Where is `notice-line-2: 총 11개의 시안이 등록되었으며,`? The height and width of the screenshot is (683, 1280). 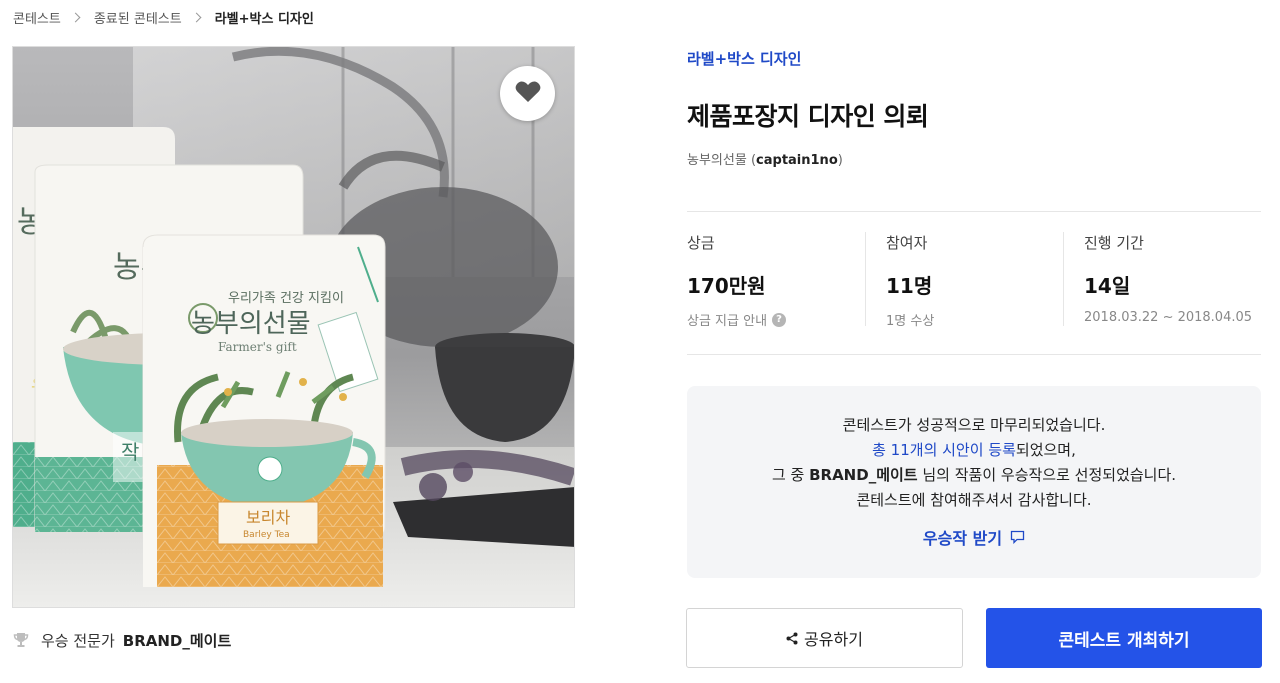
notice-line-2: 총 11개의 시안이 등록되었으며, is located at coordinates (974, 450).